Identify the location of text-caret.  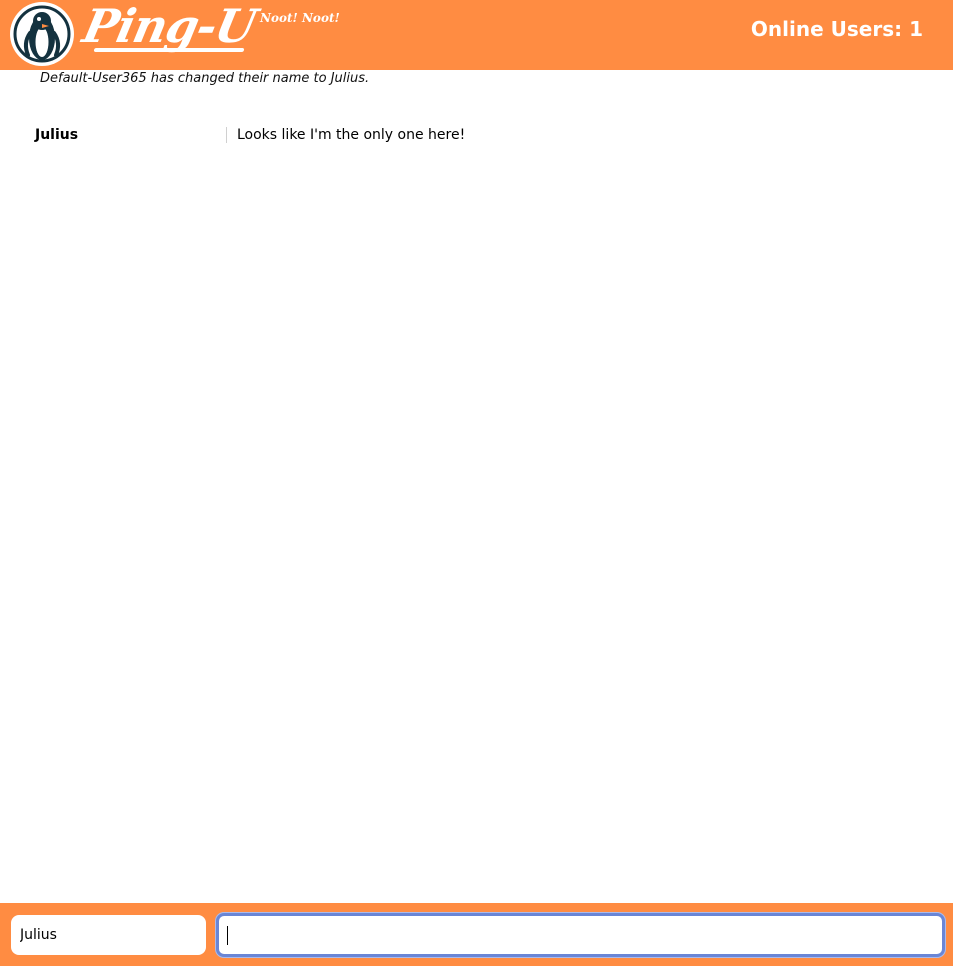
(227, 935).